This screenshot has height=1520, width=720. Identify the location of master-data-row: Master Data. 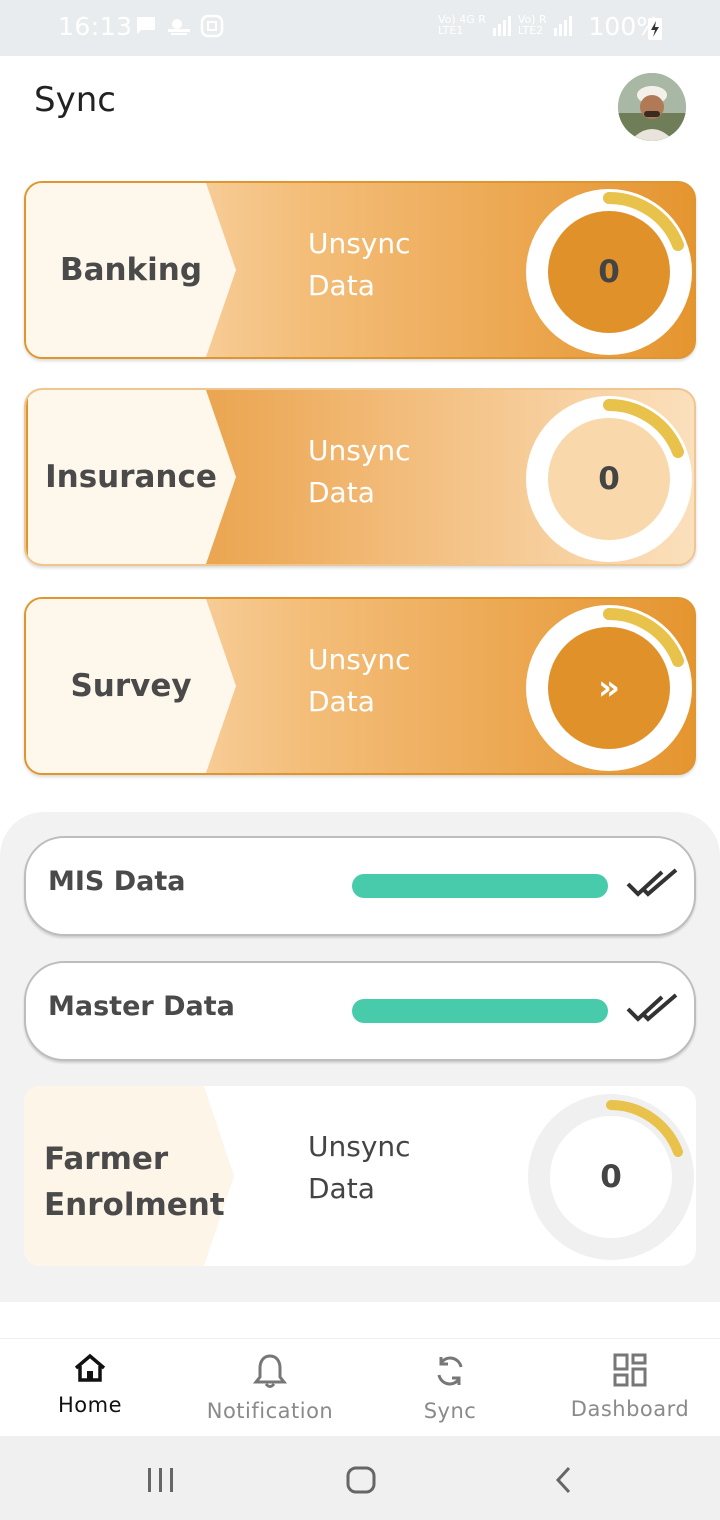
(360, 1011).